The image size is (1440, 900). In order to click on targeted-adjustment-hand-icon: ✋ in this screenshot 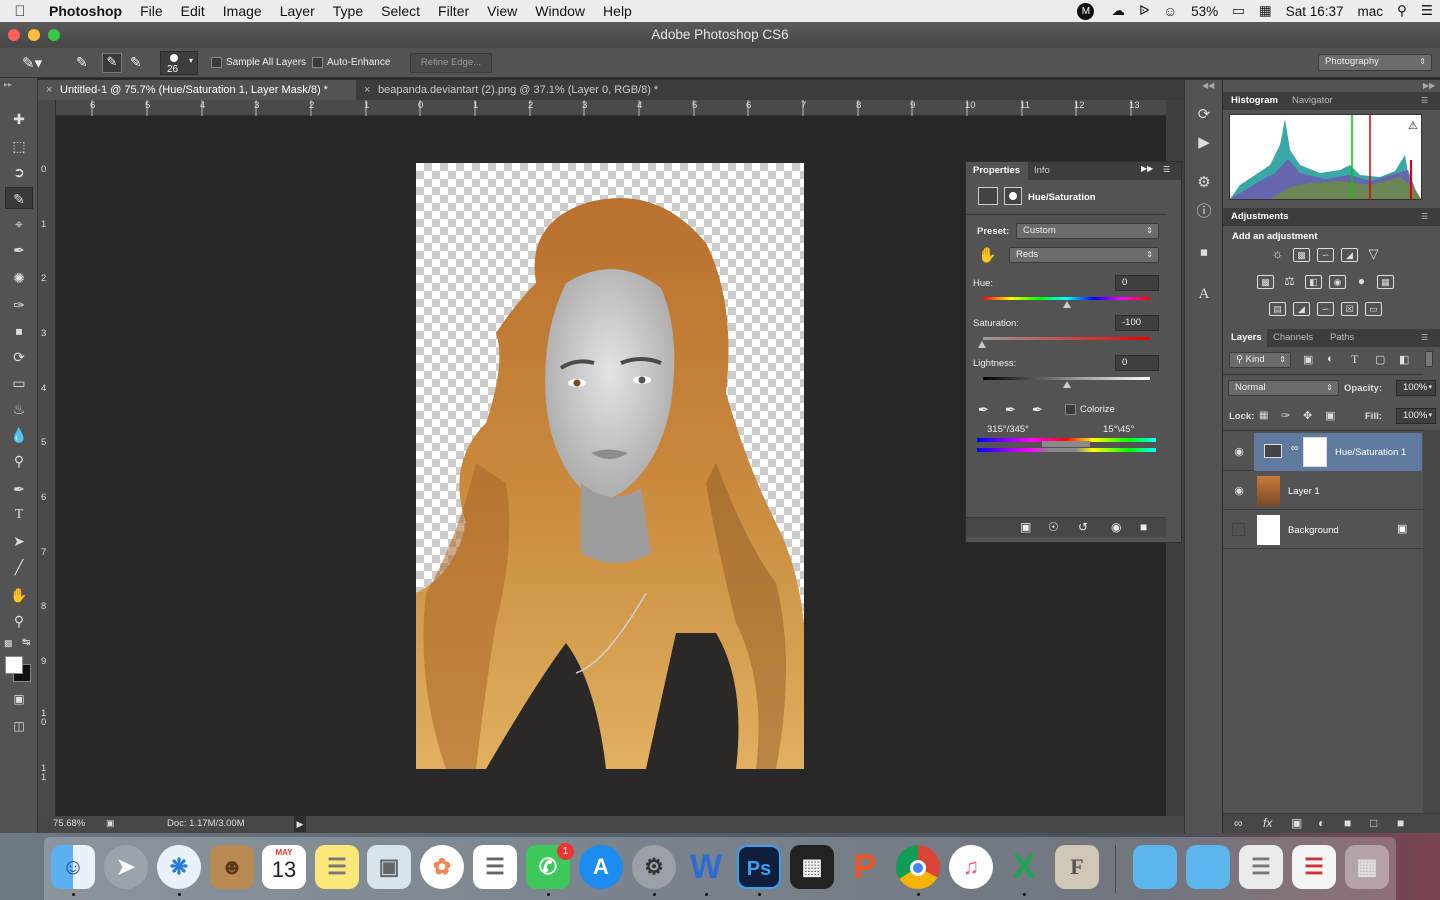, I will do `click(987, 255)`.